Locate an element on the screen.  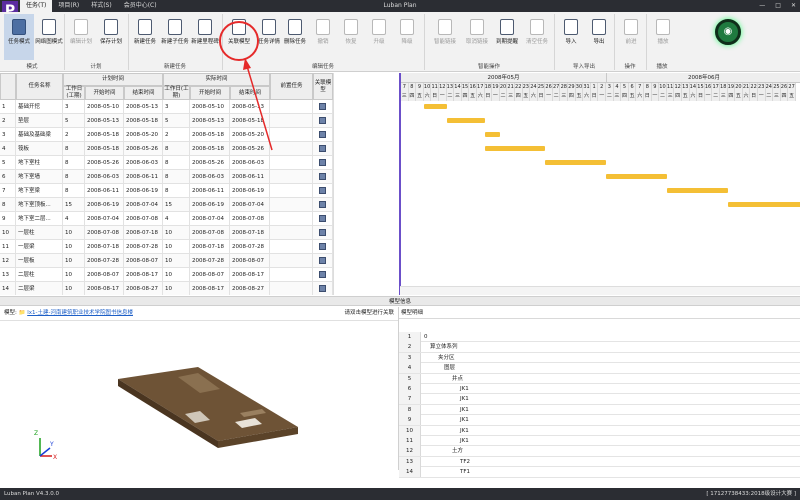
upgrade-button: 升级 is located at coordinates (379, 37).